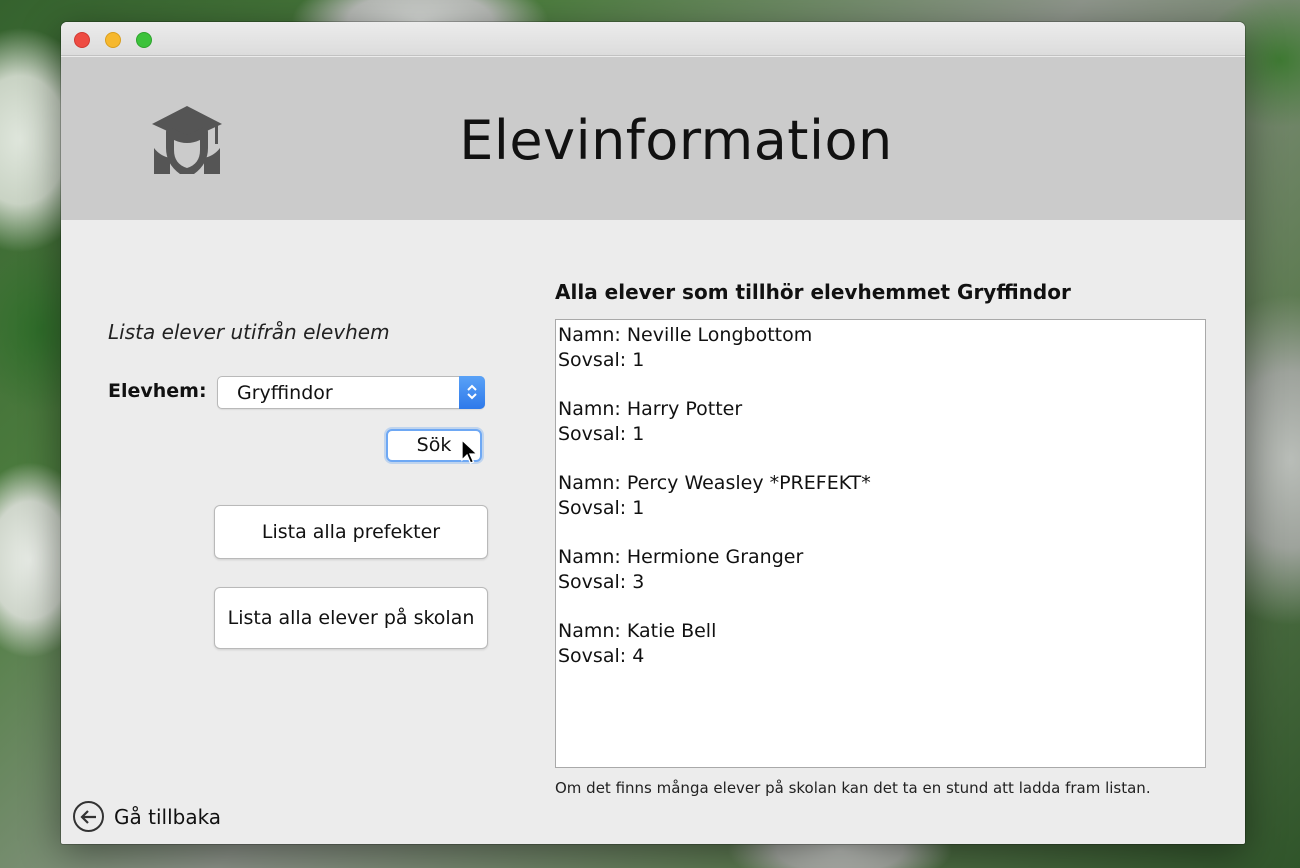  Describe the element at coordinates (881, 347) in the screenshot. I see `list-item: Namn: Neville Longbottom Sovsal: 1` at that location.